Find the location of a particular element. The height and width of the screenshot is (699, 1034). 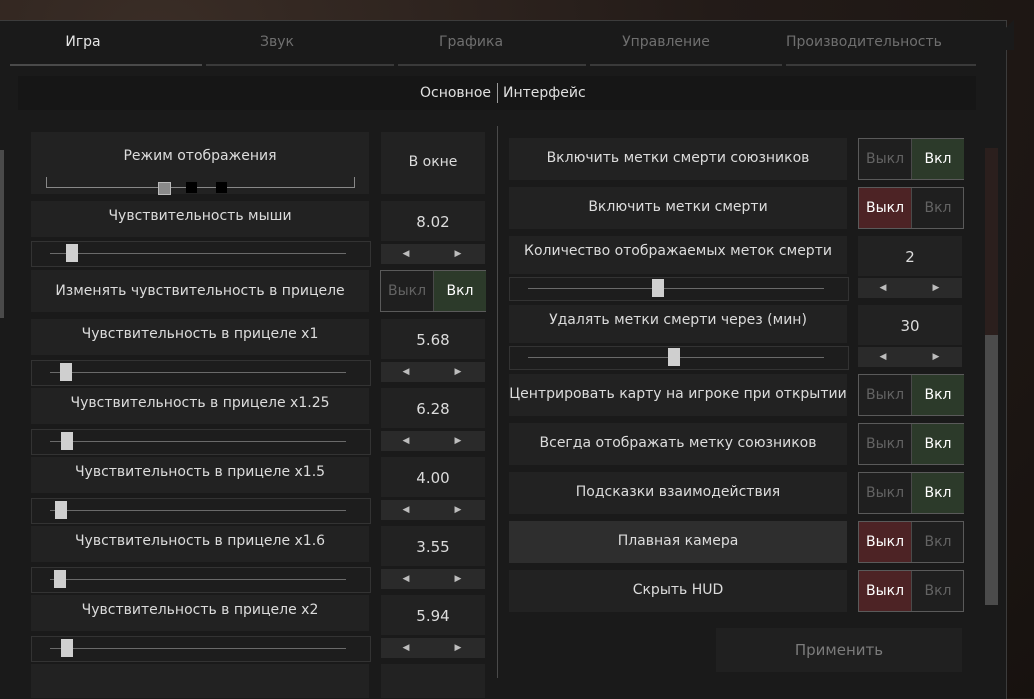

scope-x2-label: Чувствительность в прицеле x2 is located at coordinates (200, 610).